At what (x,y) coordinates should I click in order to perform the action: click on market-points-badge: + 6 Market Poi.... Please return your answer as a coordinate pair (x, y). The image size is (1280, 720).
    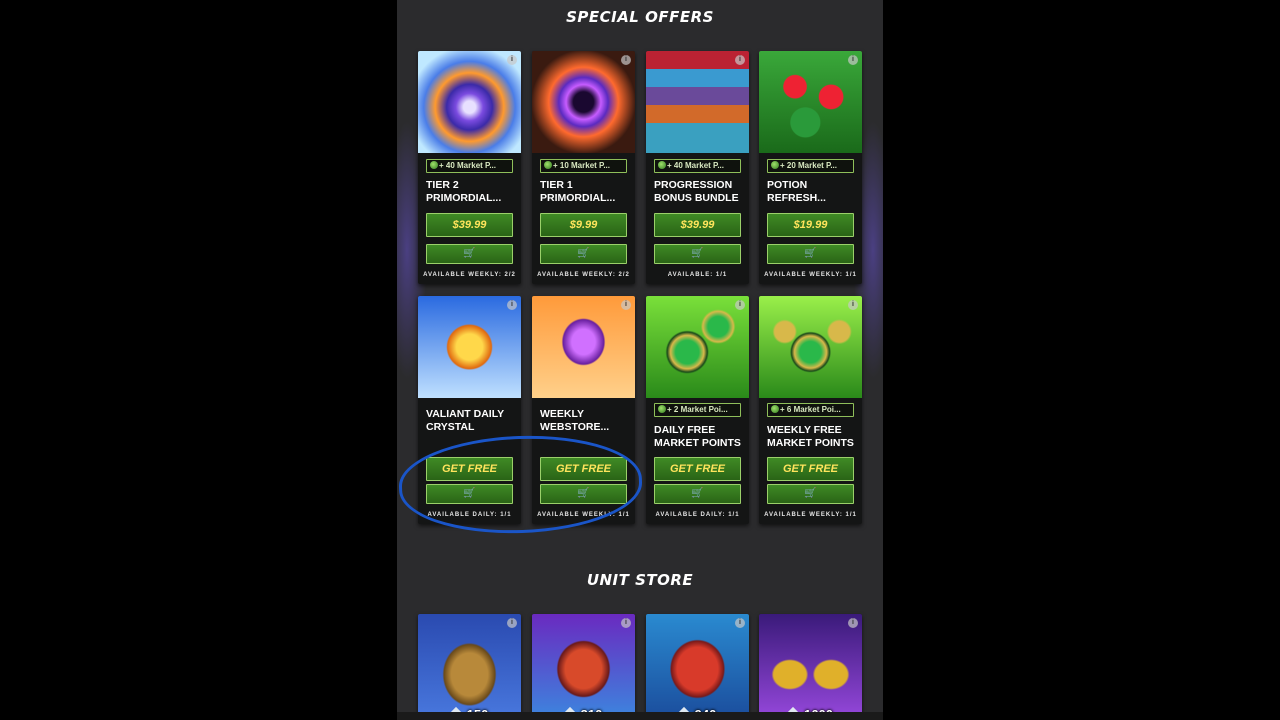
    Looking at the image, I should click on (810, 410).